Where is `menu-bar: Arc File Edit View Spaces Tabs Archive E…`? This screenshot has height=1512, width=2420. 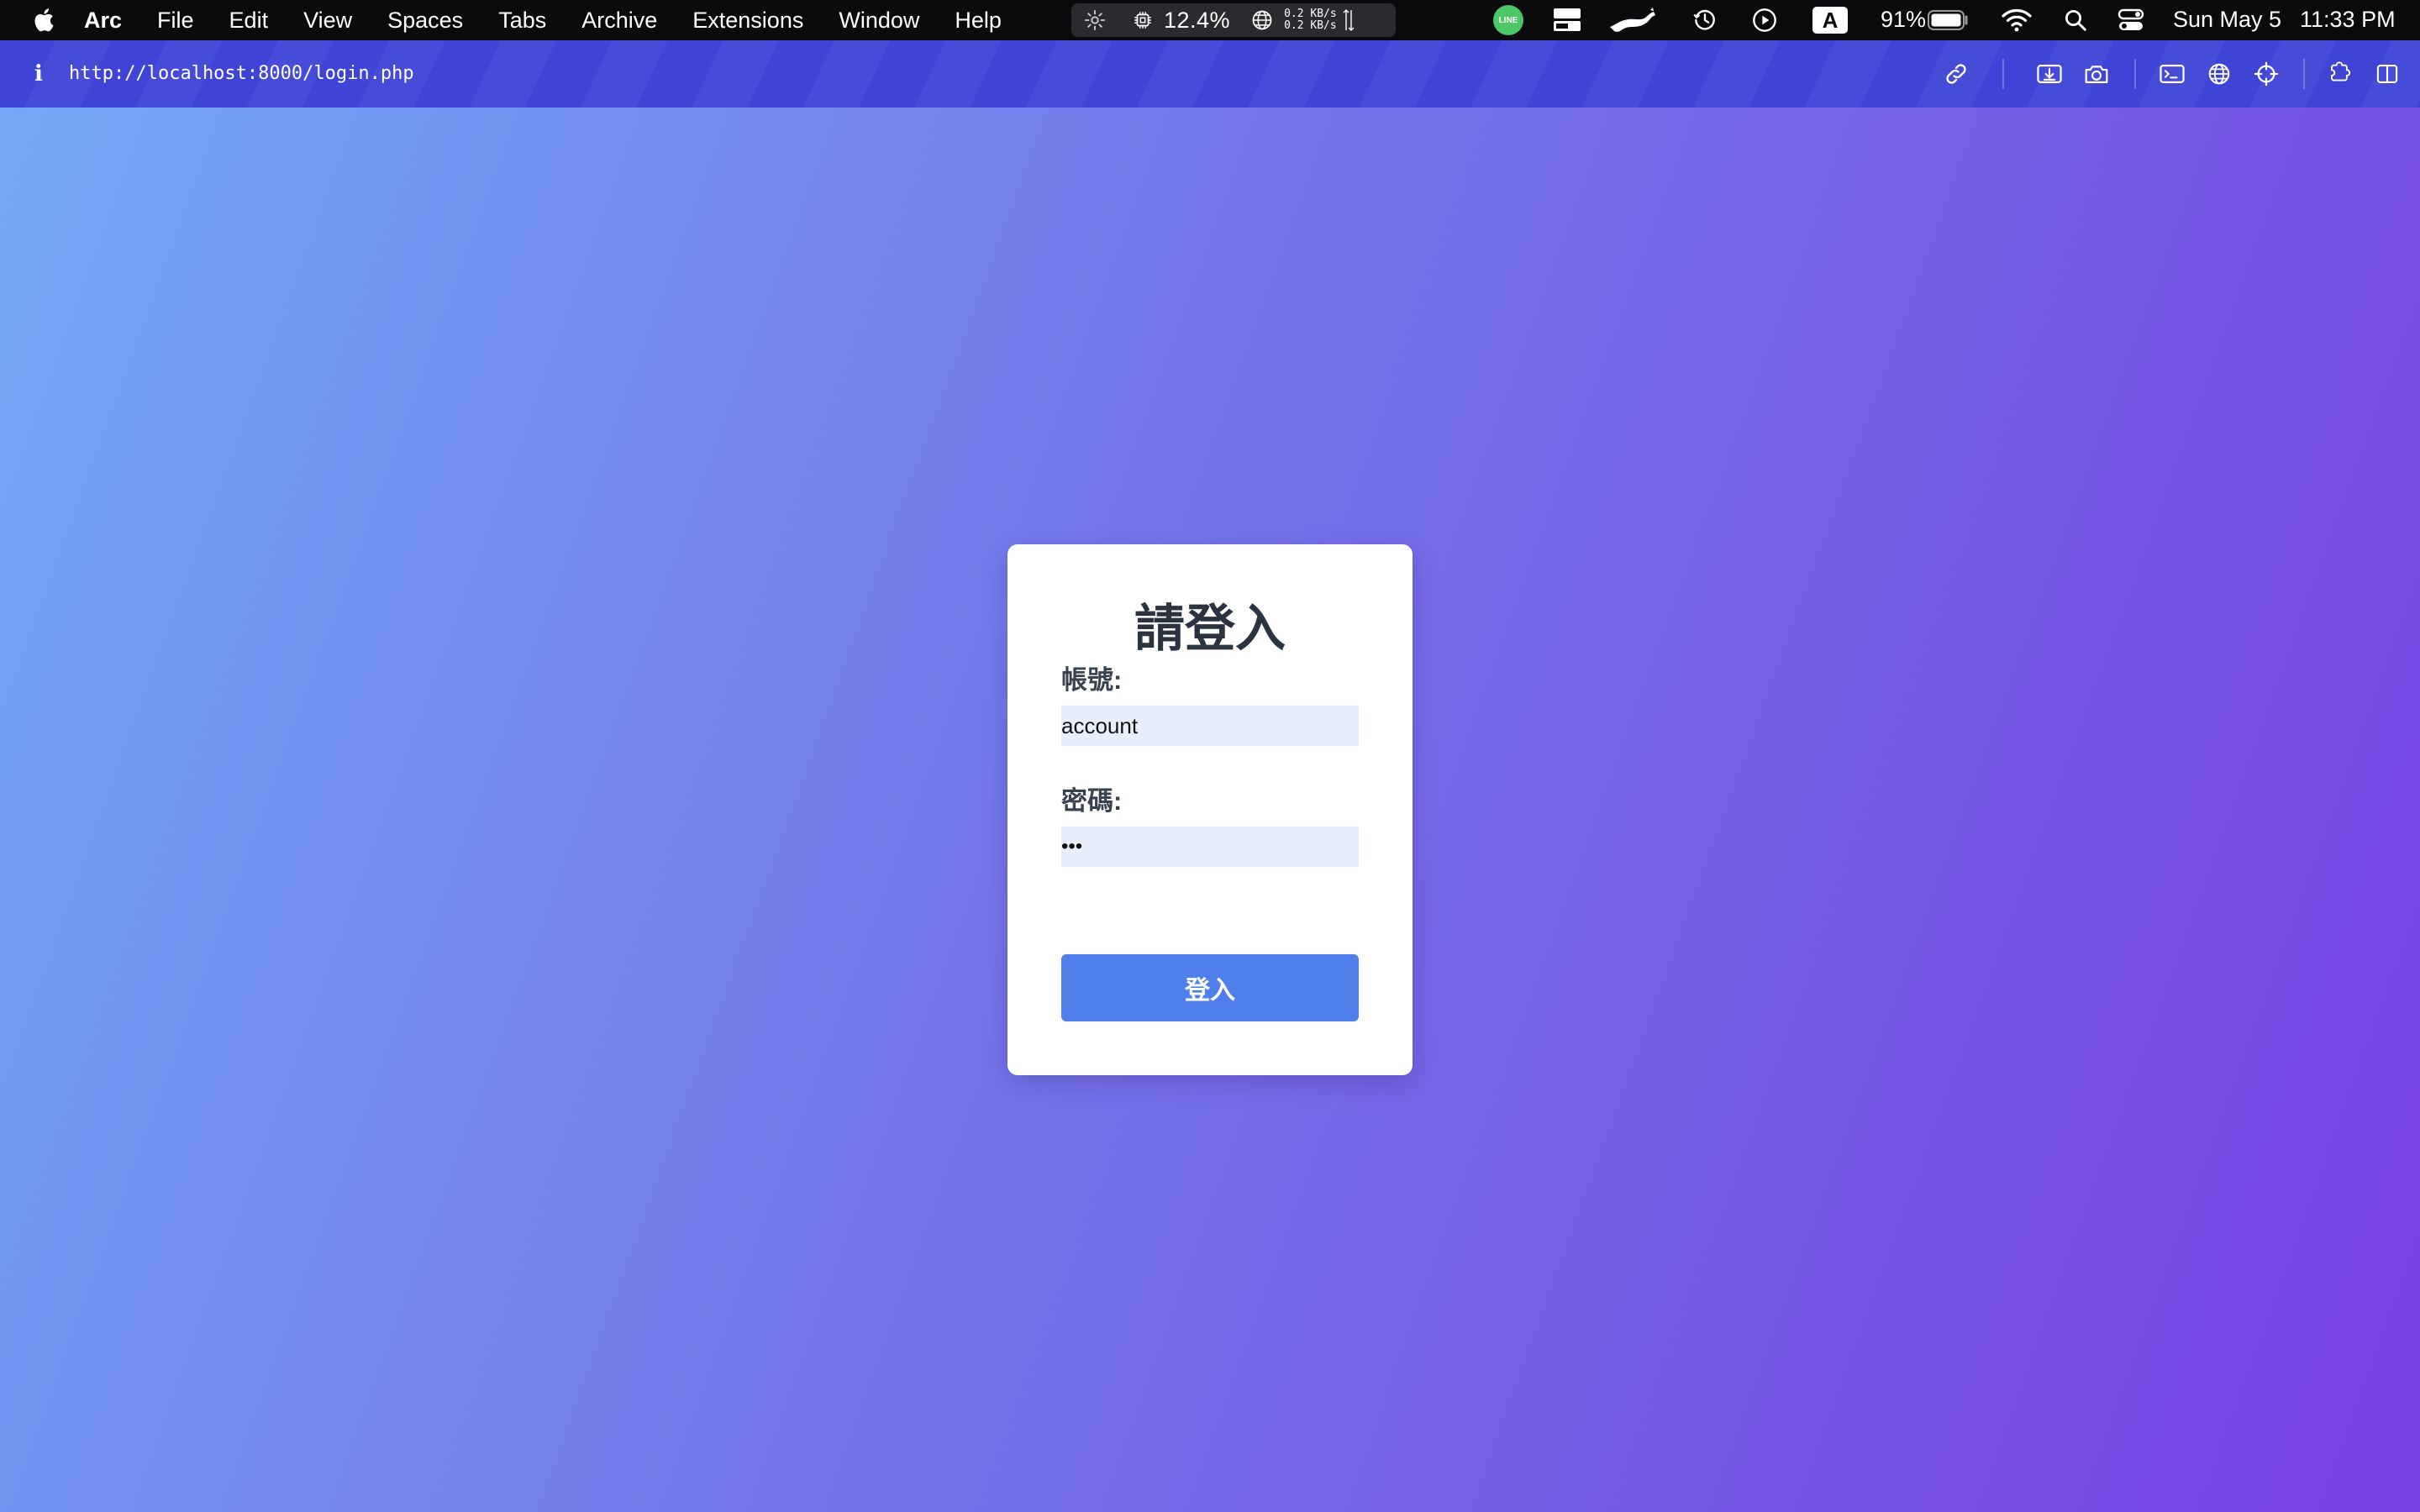 menu-bar: Arc File Edit View Spaces Tabs Archive E… is located at coordinates (1210, 20).